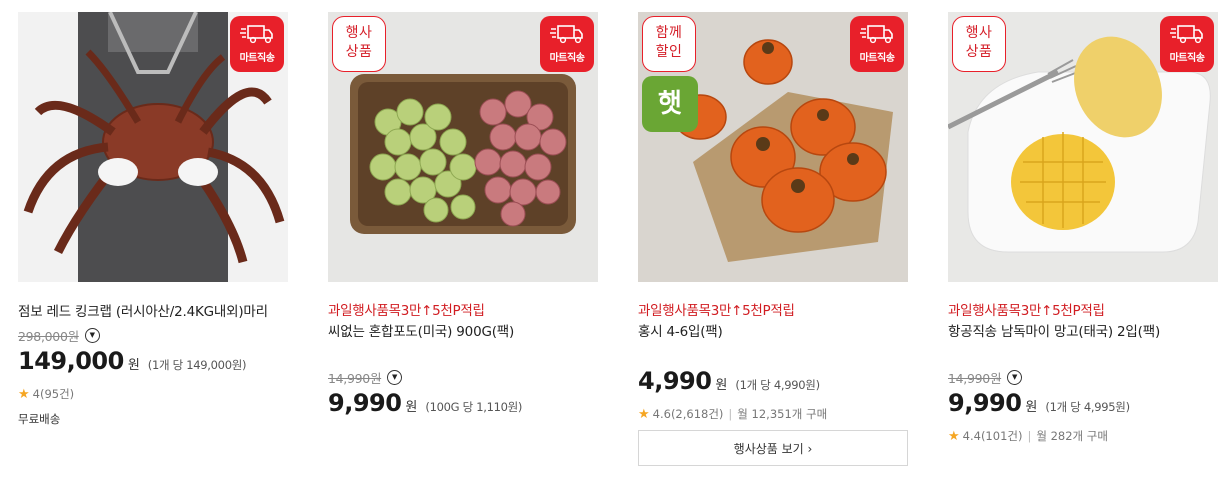 The width and height of the screenshot is (1227, 489). I want to click on event-badge-label: 함께 할인, so click(669, 42).